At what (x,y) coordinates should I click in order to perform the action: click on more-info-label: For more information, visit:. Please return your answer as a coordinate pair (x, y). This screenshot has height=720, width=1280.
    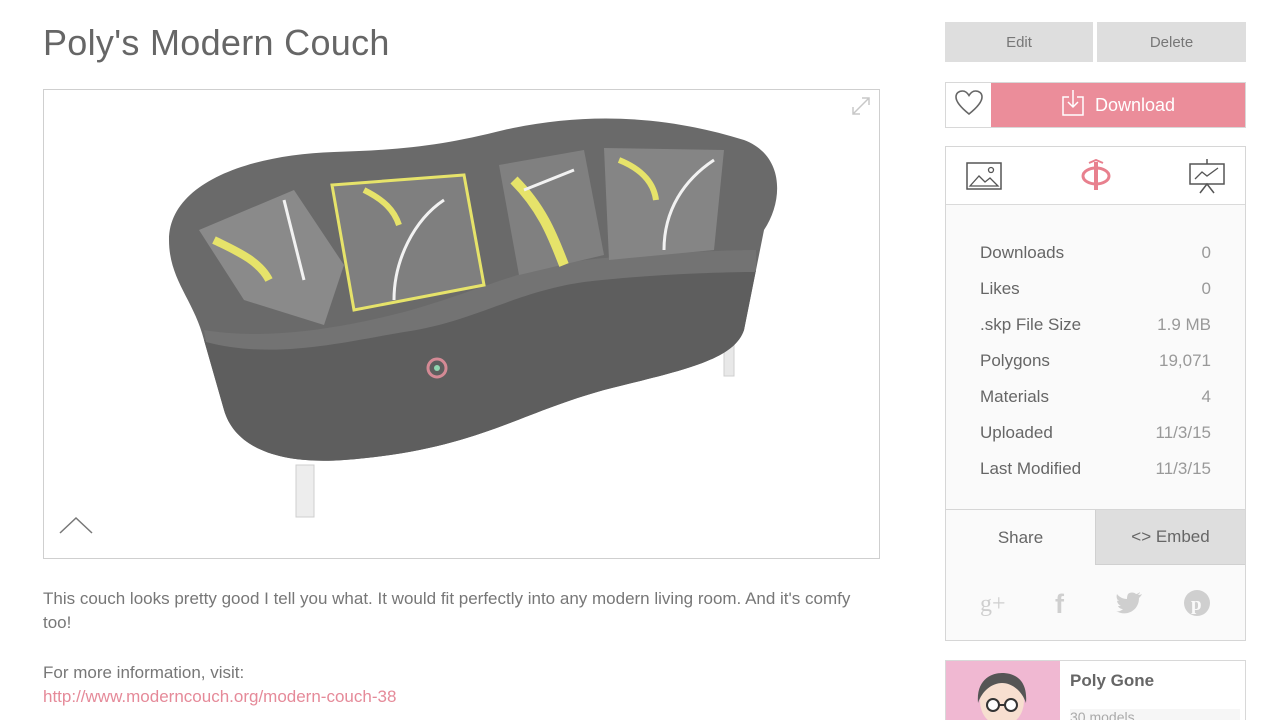
    Looking at the image, I should click on (144, 672).